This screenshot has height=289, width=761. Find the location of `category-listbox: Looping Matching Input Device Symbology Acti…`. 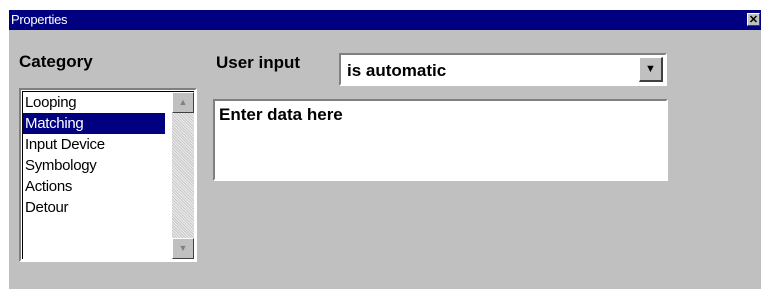

category-listbox: Looping Matching Input Device Symbology Acti… is located at coordinates (108, 175).